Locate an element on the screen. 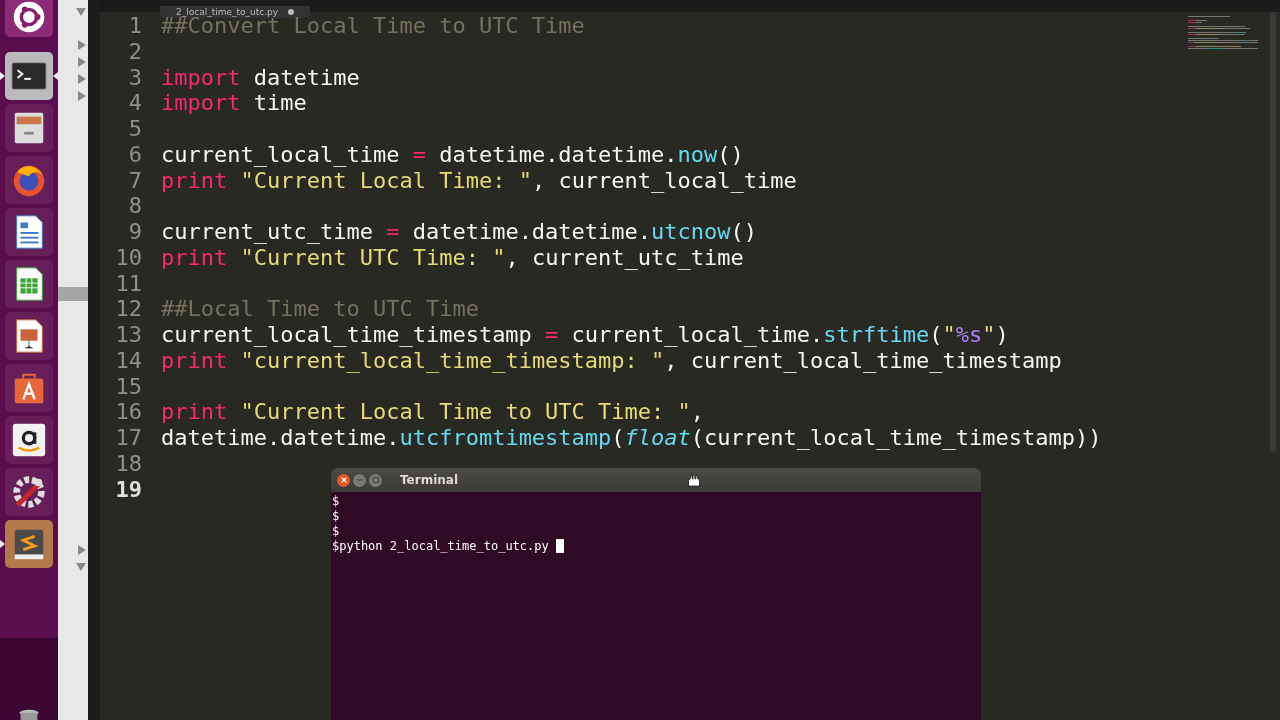  grab-cursor-icon is located at coordinates (694, 480).